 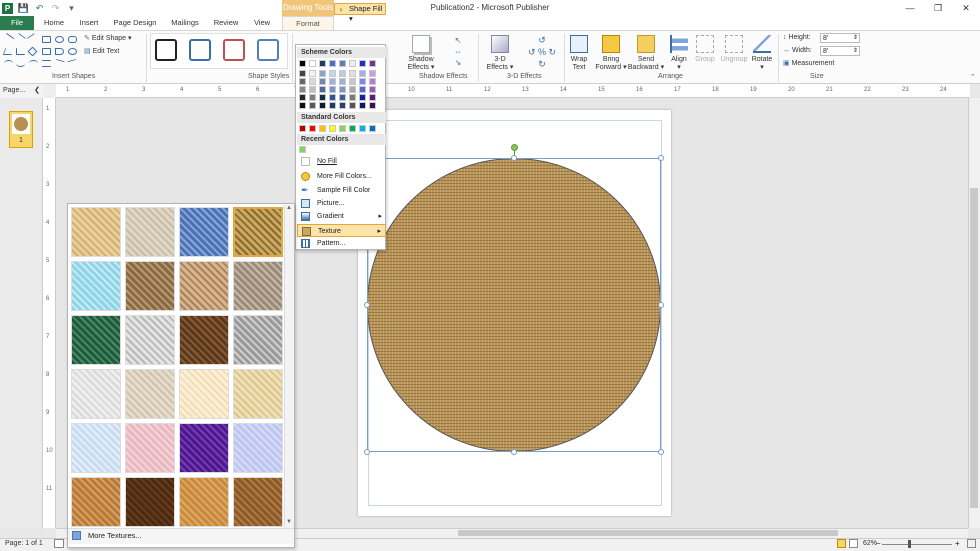 What do you see at coordinates (33, 63) in the screenshot?
I see `arc-shape-icon` at bounding box center [33, 63].